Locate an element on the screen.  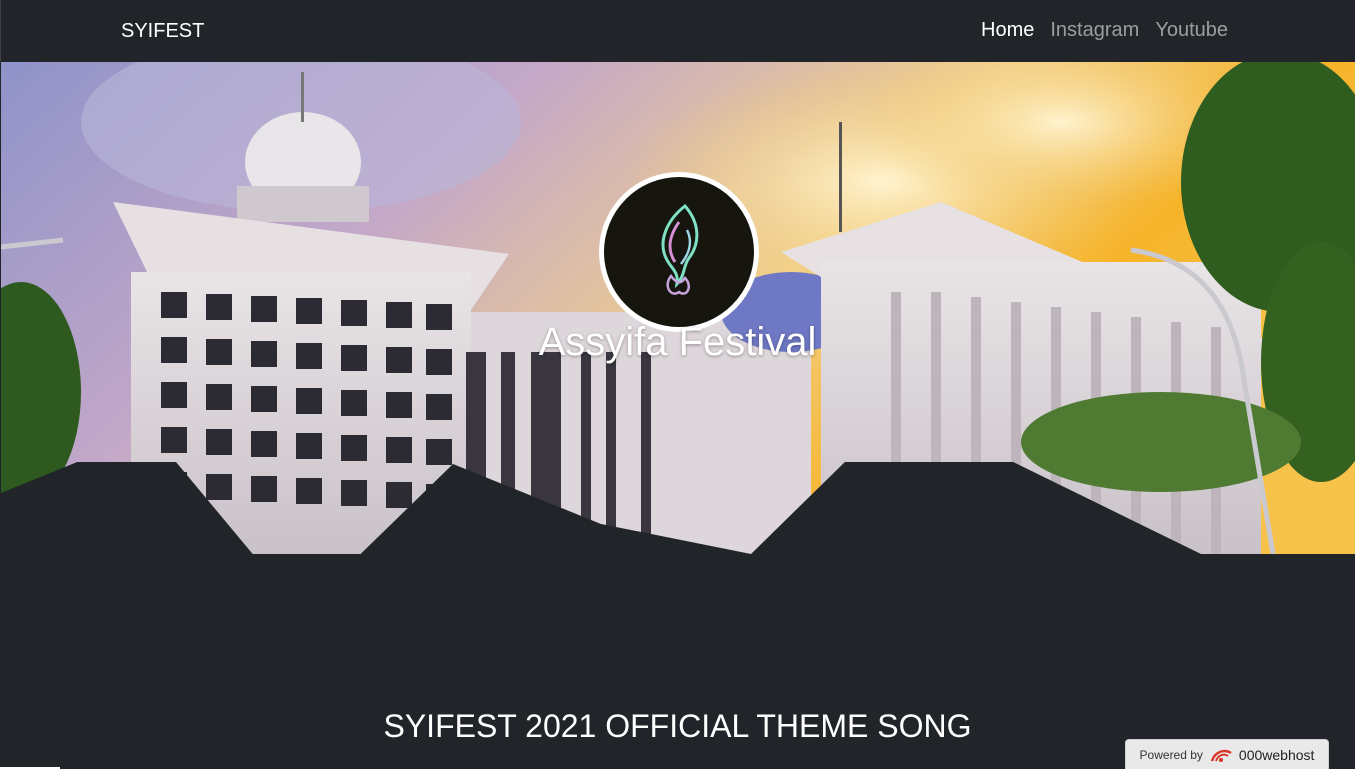
powered-by-label: Powered by is located at coordinates (1171, 754).